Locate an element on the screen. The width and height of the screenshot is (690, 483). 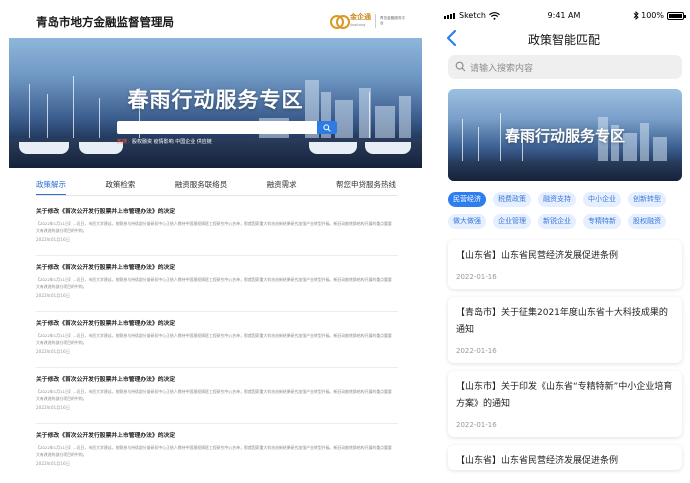
policy-card: 【山东省】山东省民营经济发展促进条例 2022-01-16 is located at coordinates (565, 264).